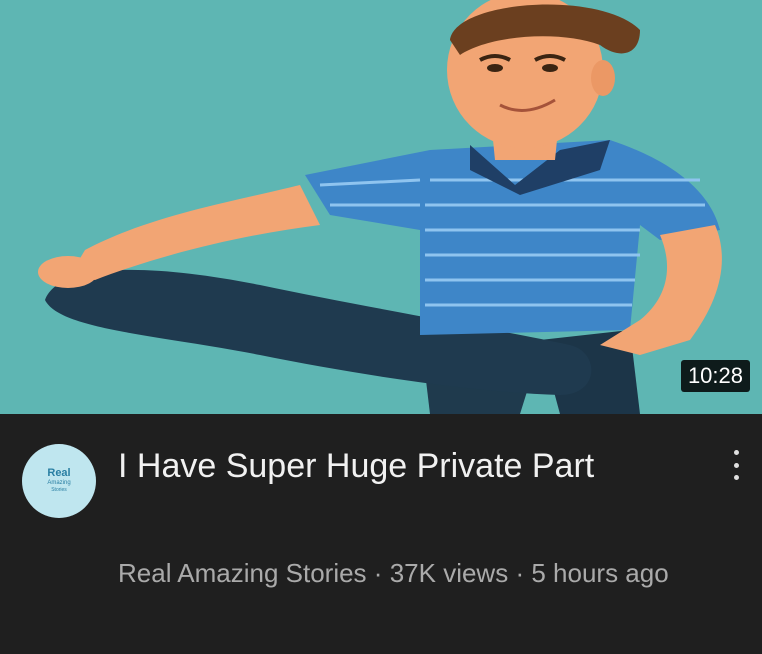 Image resolution: width=762 pixels, height=654 pixels. Describe the element at coordinates (59, 490) in the screenshot. I see `avatar-text-line3: Stories` at that location.